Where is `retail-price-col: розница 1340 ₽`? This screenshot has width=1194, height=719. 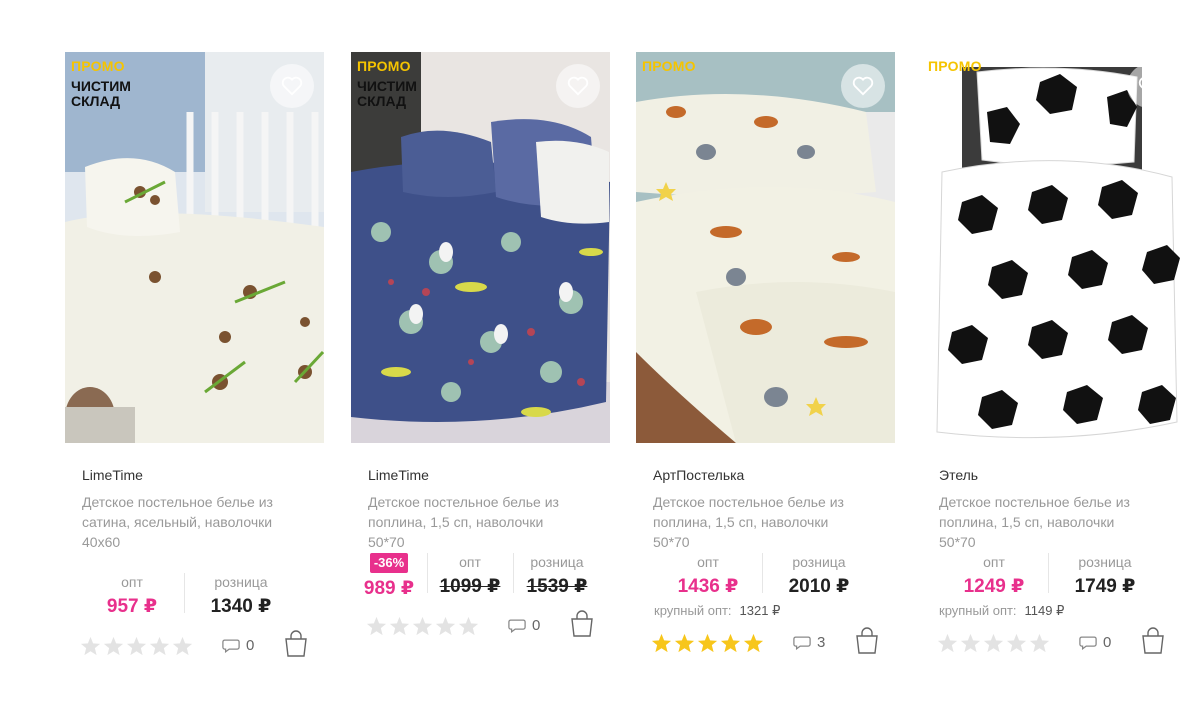 retail-price-col: розница 1340 ₽ is located at coordinates (241, 597).